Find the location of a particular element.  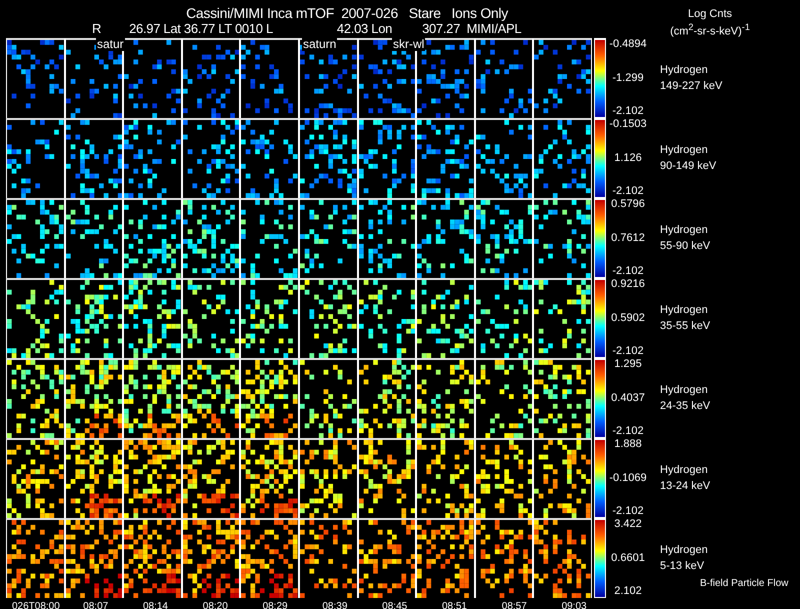

time-tick-label: 08:07 is located at coordinates (95, 605).